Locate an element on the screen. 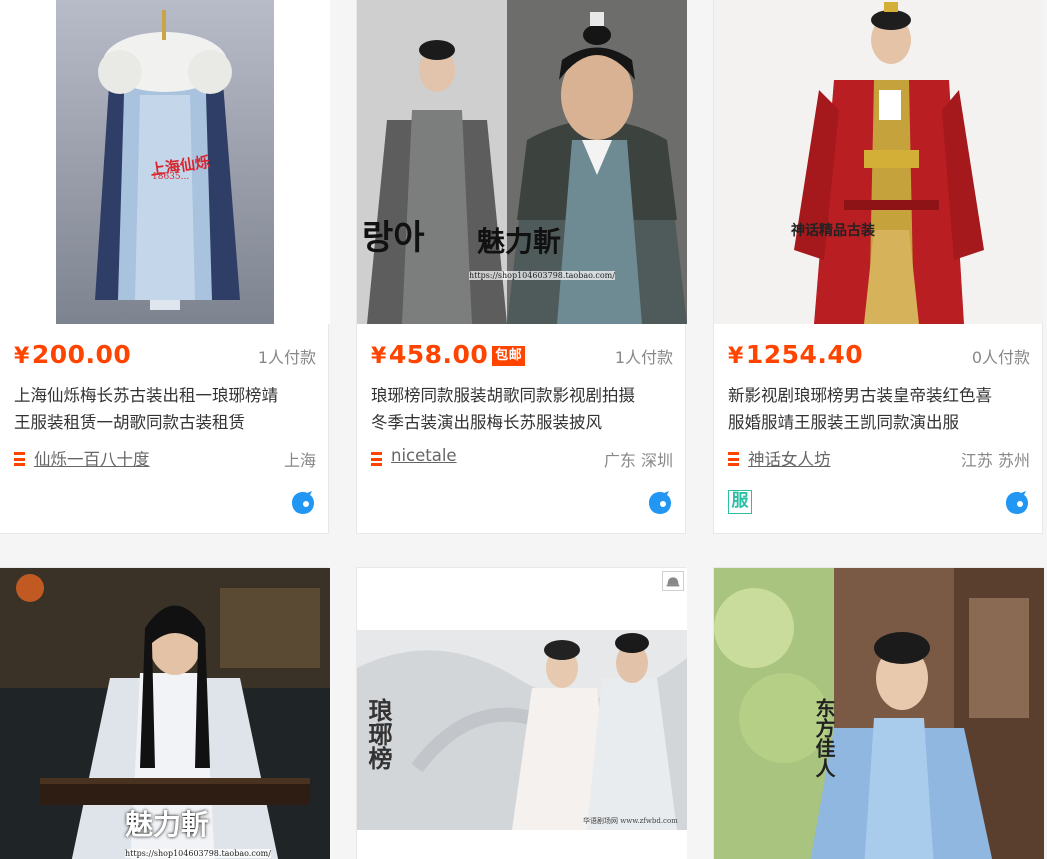 The height and width of the screenshot is (859, 1047). price: ¥200.00 is located at coordinates (73, 354).